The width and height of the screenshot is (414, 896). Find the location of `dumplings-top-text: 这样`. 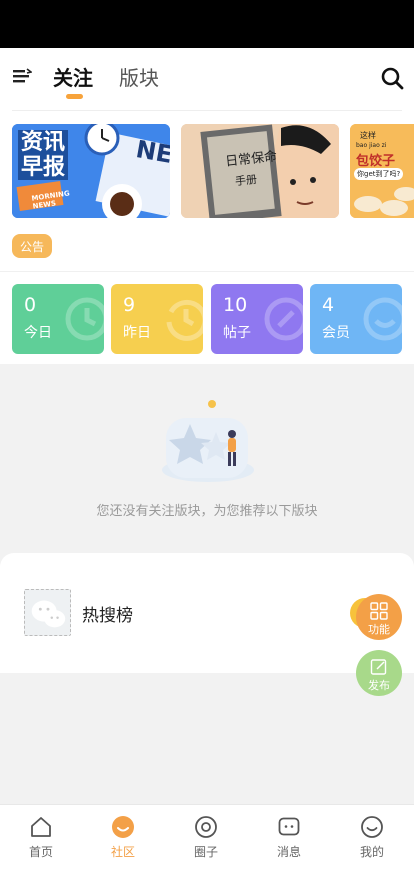

dumplings-top-text: 这样 is located at coordinates (368, 135).